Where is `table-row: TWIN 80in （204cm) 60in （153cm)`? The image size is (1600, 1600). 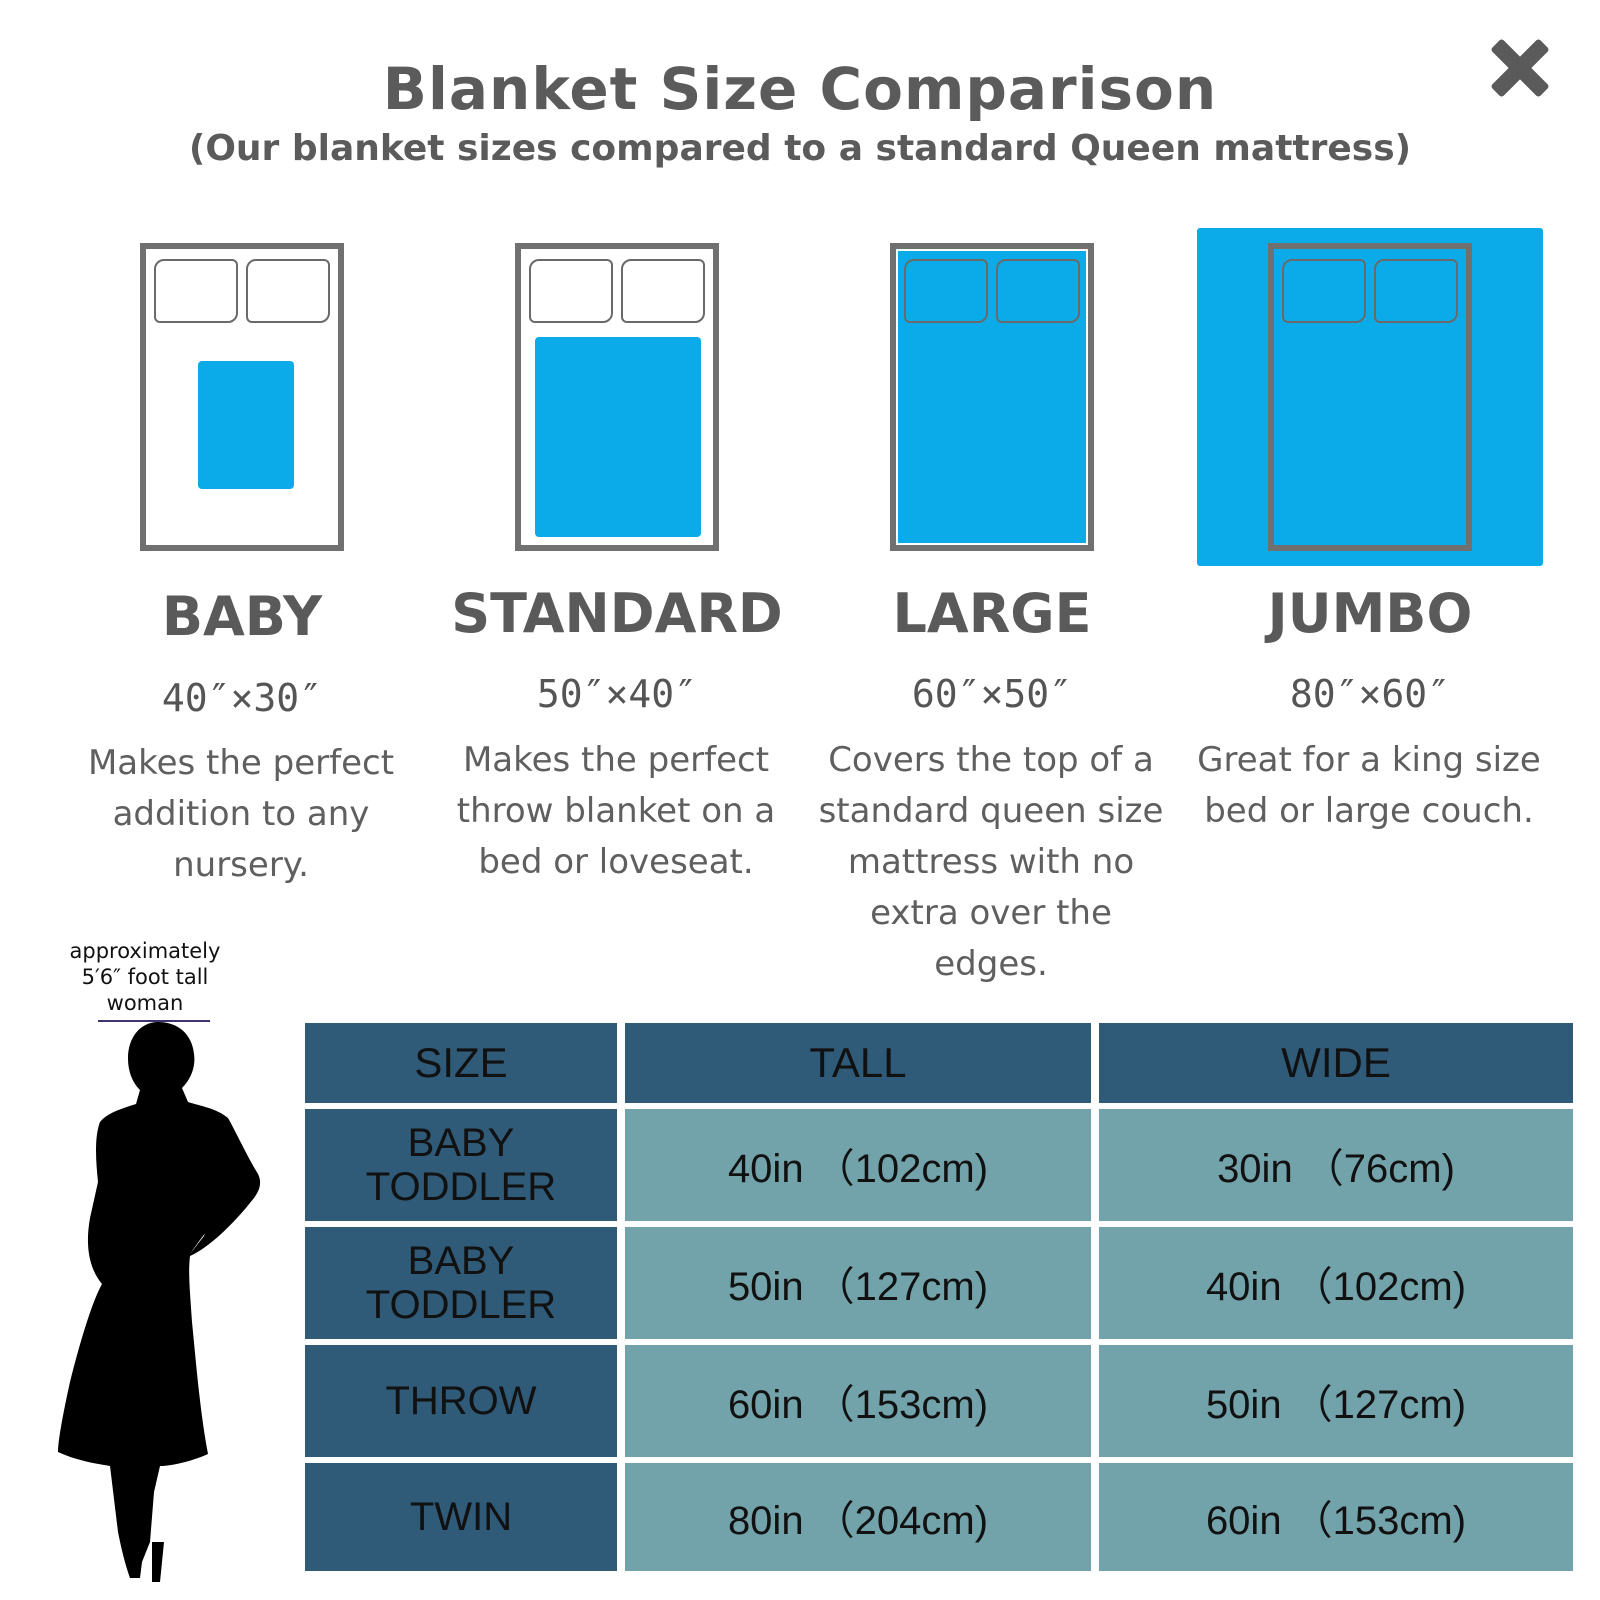 table-row: TWIN 80in （204cm) 60in （153cm) is located at coordinates (939, 1517).